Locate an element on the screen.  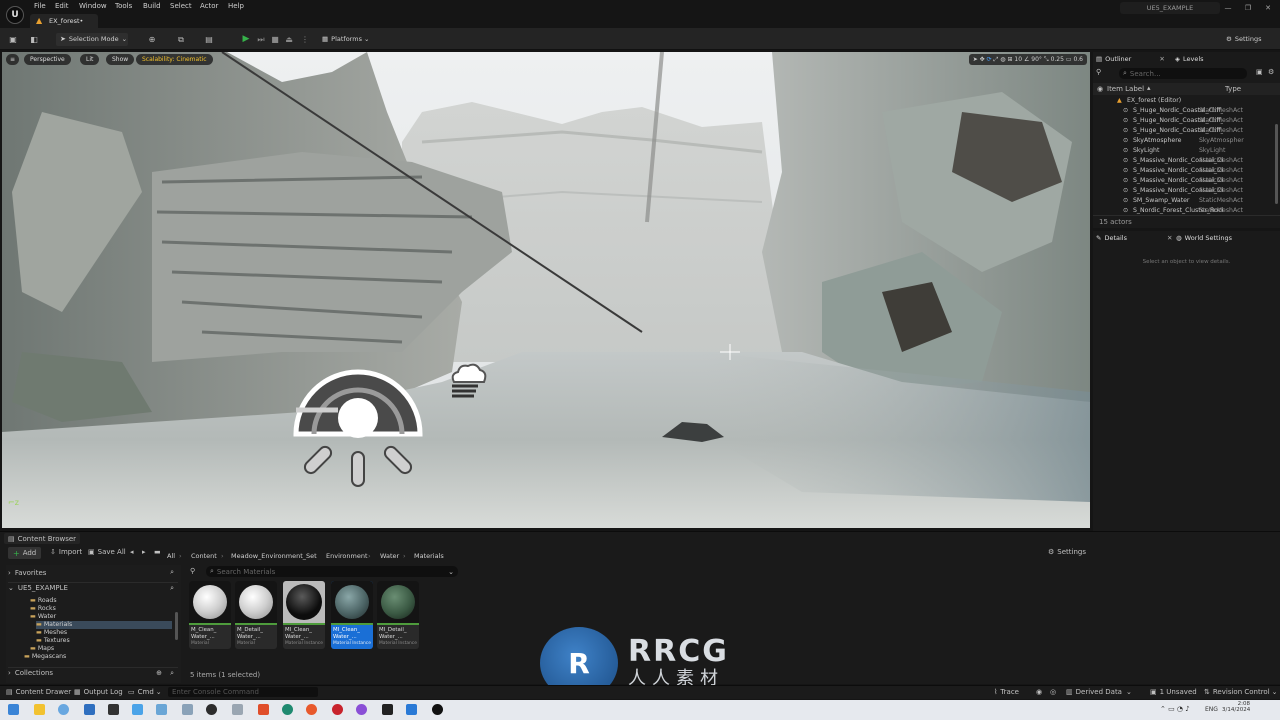
add-actor-icon: ⊕ is located at coordinates (152, 39).